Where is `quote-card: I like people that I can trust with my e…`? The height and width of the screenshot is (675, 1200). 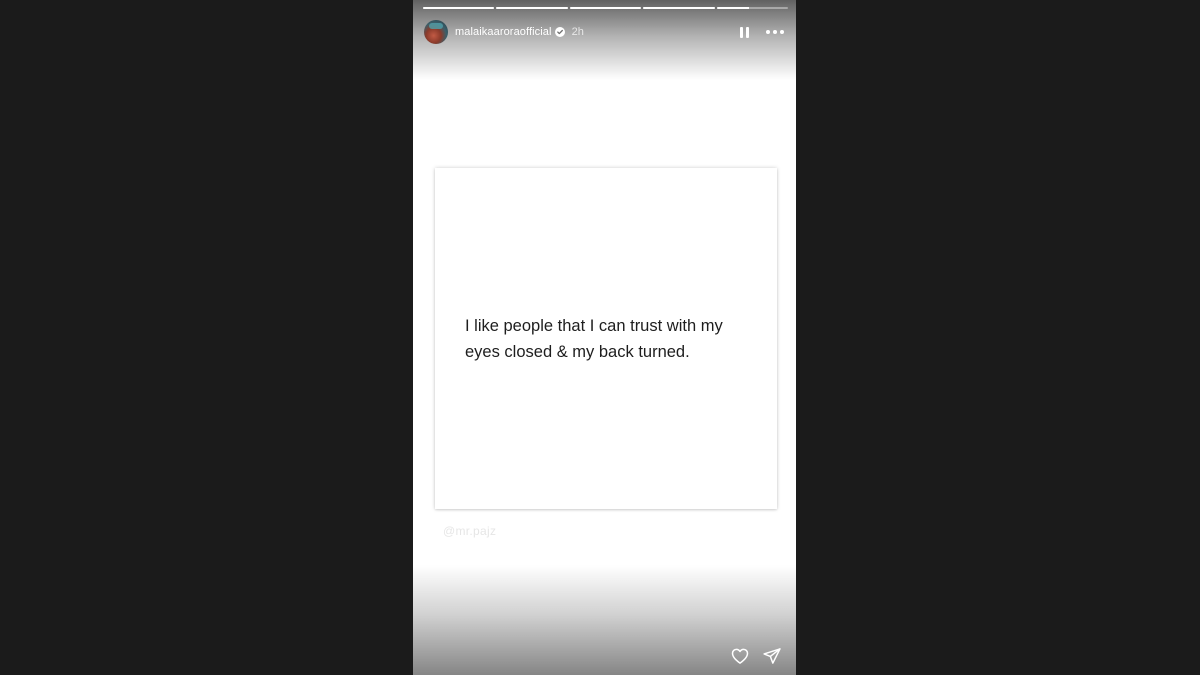
quote-card: I like people that I can trust with my e… is located at coordinates (606, 338).